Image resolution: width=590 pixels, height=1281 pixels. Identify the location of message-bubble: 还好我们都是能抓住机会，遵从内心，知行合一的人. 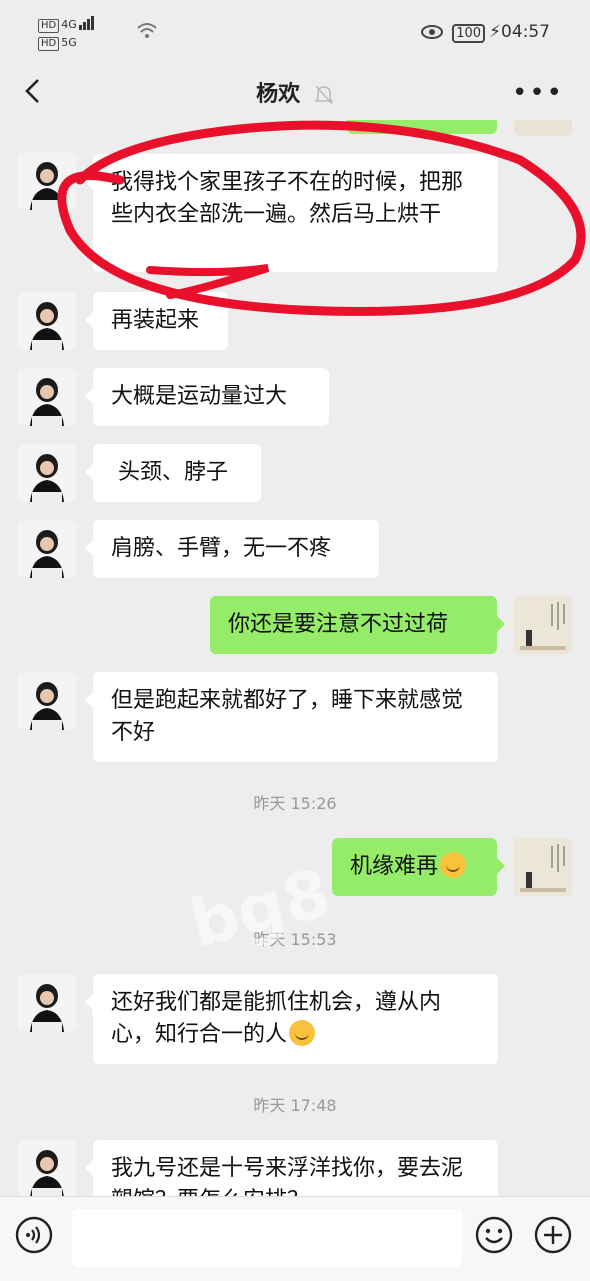
(291, 1019).